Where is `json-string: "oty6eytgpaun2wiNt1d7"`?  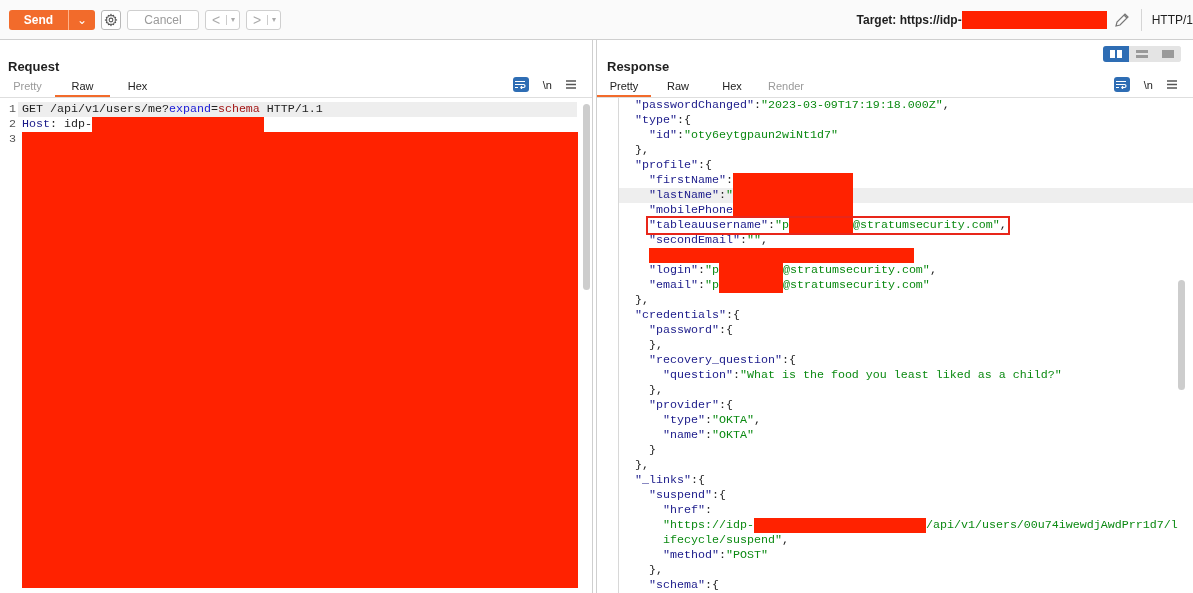 json-string: "oty6eytgpaun2wiNt1d7" is located at coordinates (761, 135).